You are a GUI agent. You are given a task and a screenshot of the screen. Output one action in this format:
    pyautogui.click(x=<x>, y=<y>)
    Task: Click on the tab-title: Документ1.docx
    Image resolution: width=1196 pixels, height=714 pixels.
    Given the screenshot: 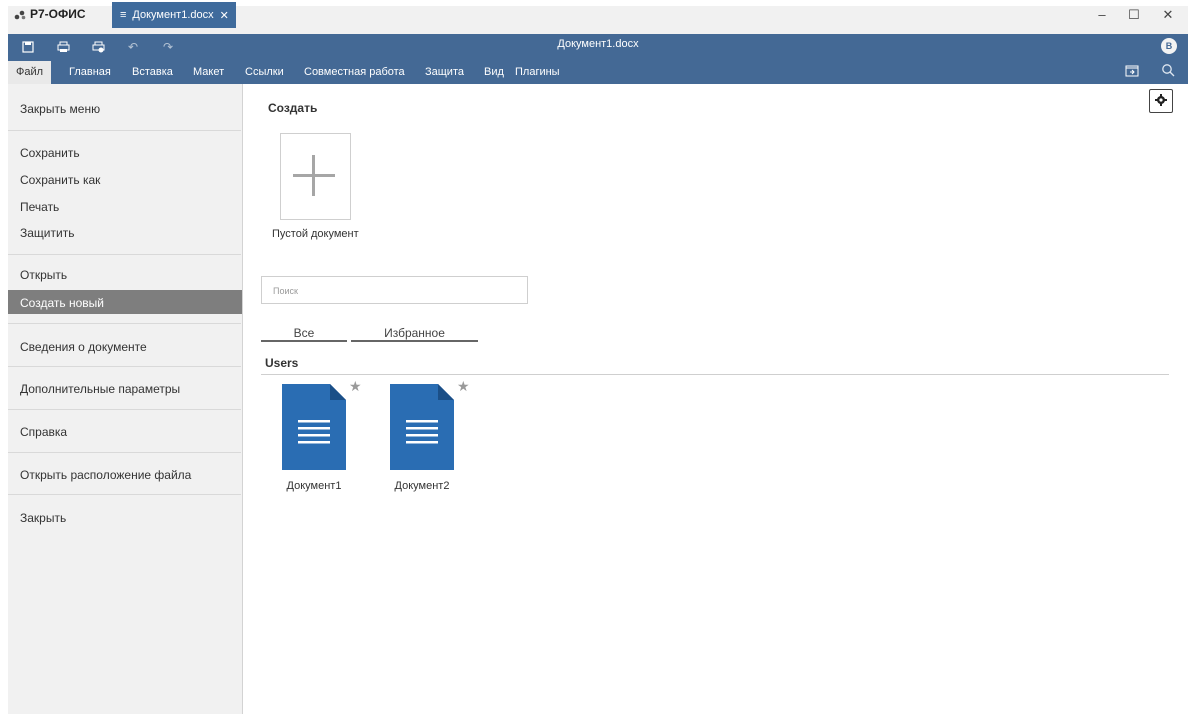 What is the action you would take?
    pyautogui.click(x=173, y=15)
    